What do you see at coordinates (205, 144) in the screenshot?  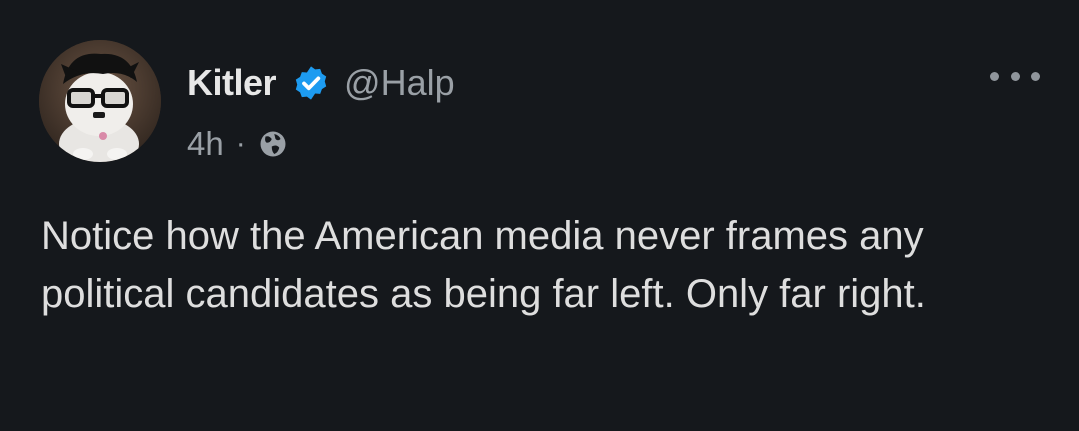 I see `post-timestamp: 4h` at bounding box center [205, 144].